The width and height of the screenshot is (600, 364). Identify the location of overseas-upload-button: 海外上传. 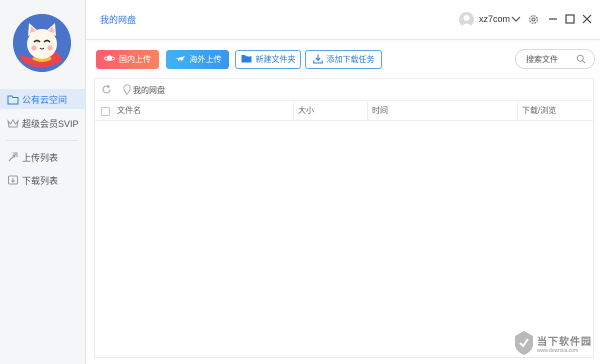
(197, 59).